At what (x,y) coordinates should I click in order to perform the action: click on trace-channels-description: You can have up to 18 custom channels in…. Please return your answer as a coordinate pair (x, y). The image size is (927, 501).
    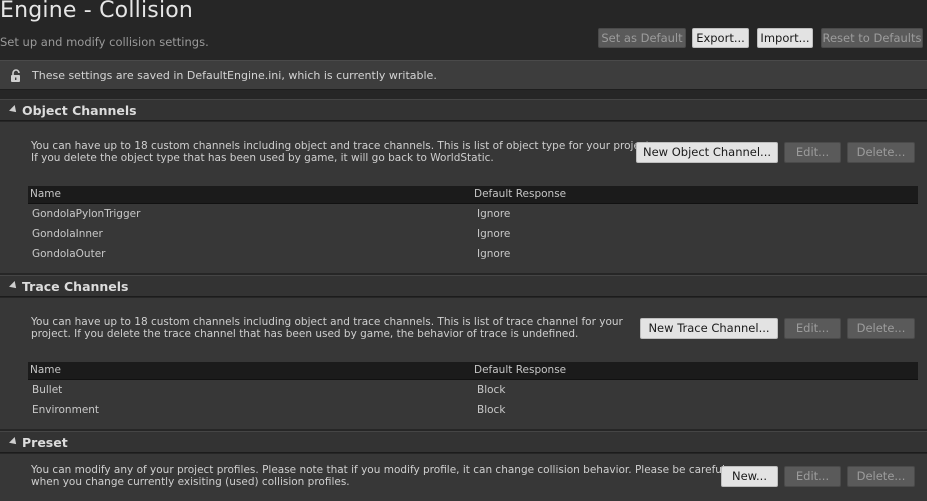
    Looking at the image, I should click on (327, 328).